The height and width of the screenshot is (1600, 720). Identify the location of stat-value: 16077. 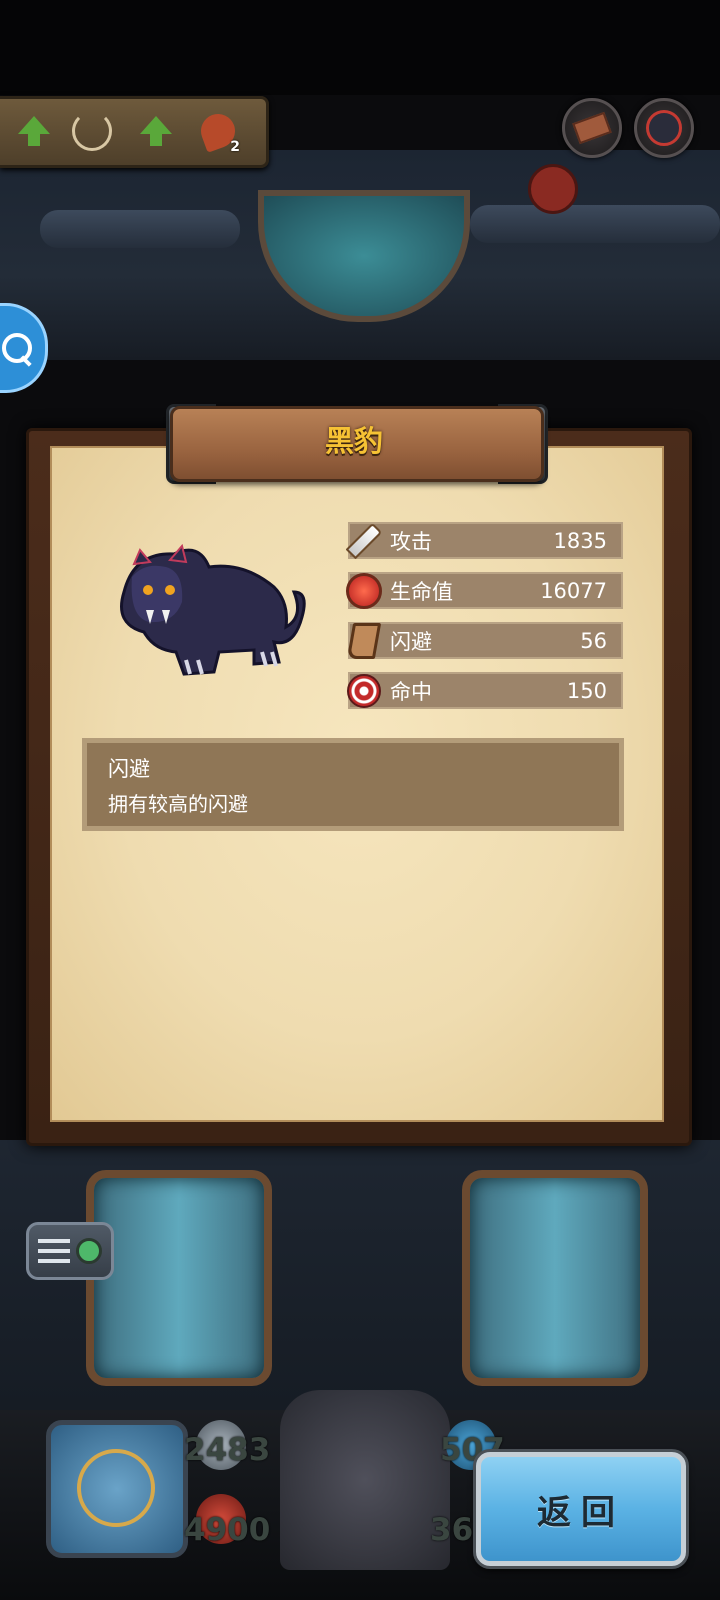
(573, 590).